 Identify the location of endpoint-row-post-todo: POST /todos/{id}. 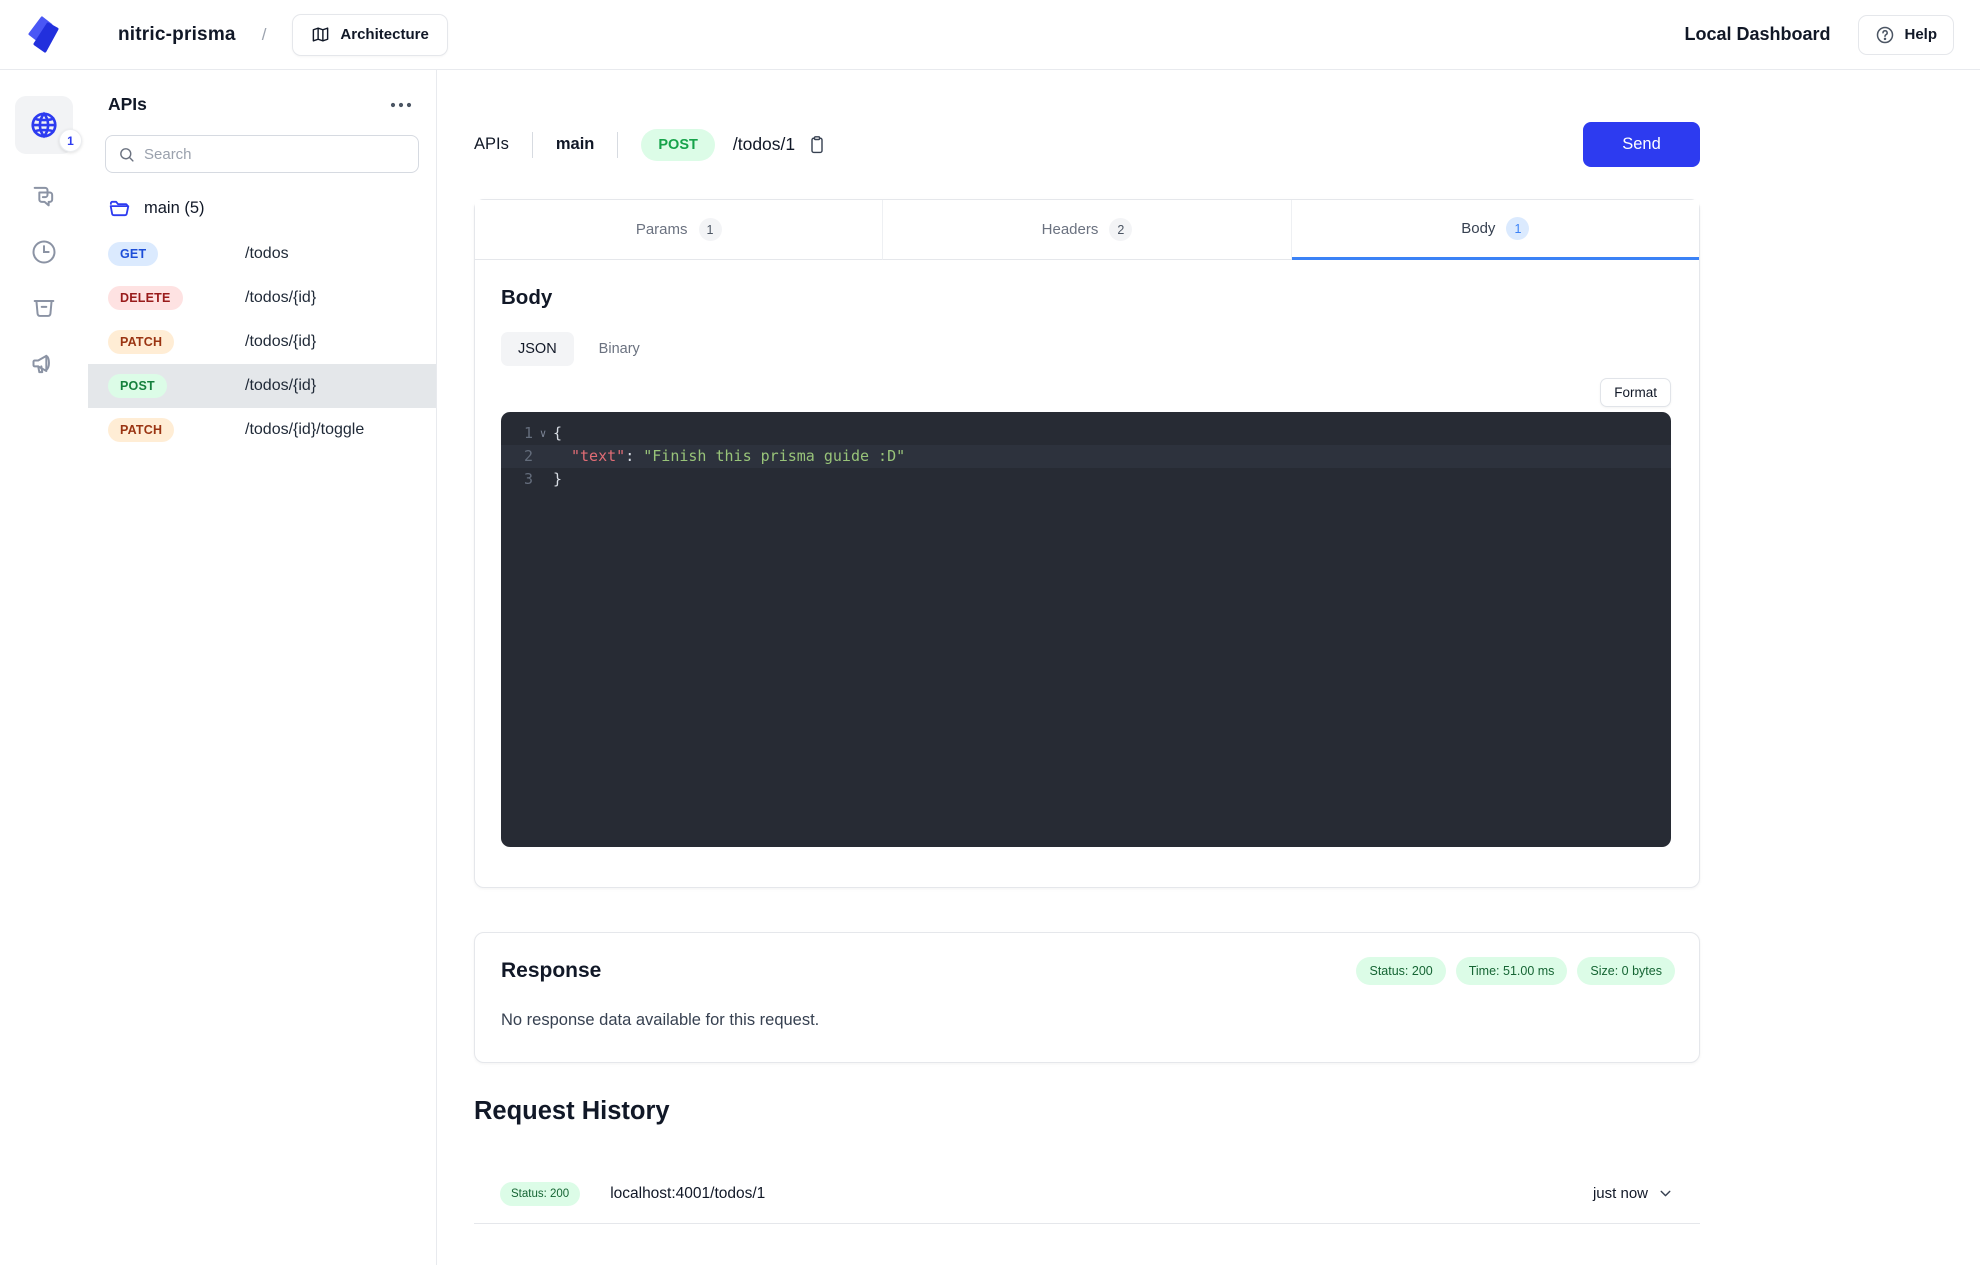
(262, 386).